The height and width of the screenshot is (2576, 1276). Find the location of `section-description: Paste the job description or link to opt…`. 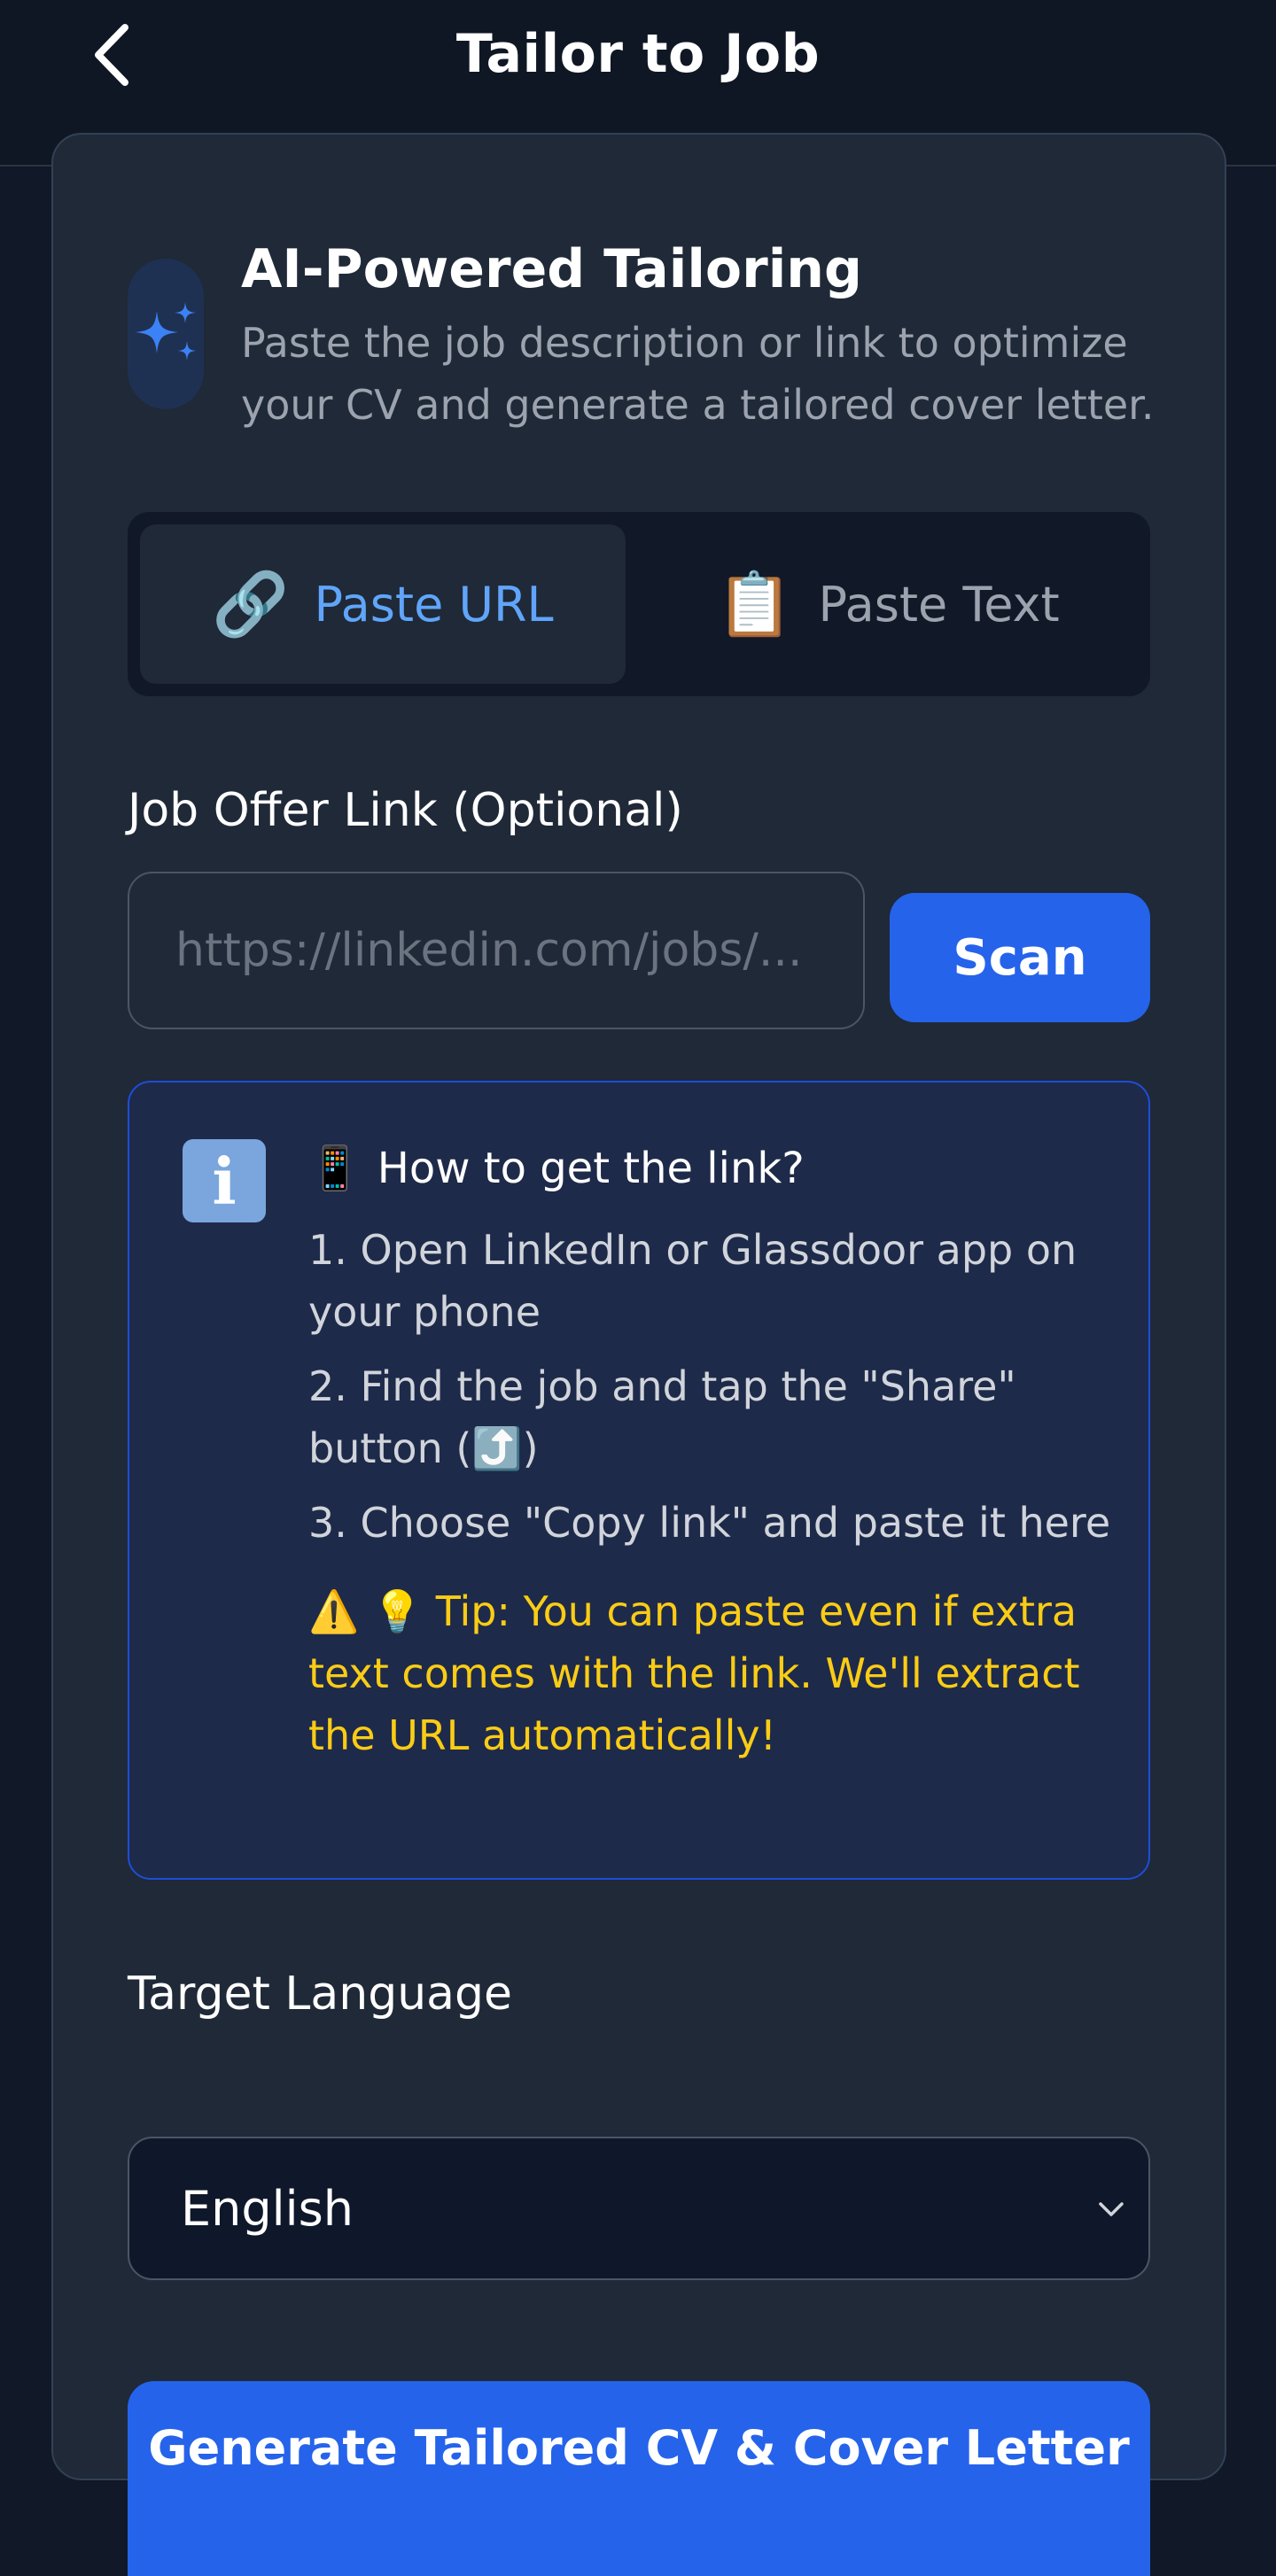

section-description: Paste the job description or link to opt… is located at coordinates (698, 374).